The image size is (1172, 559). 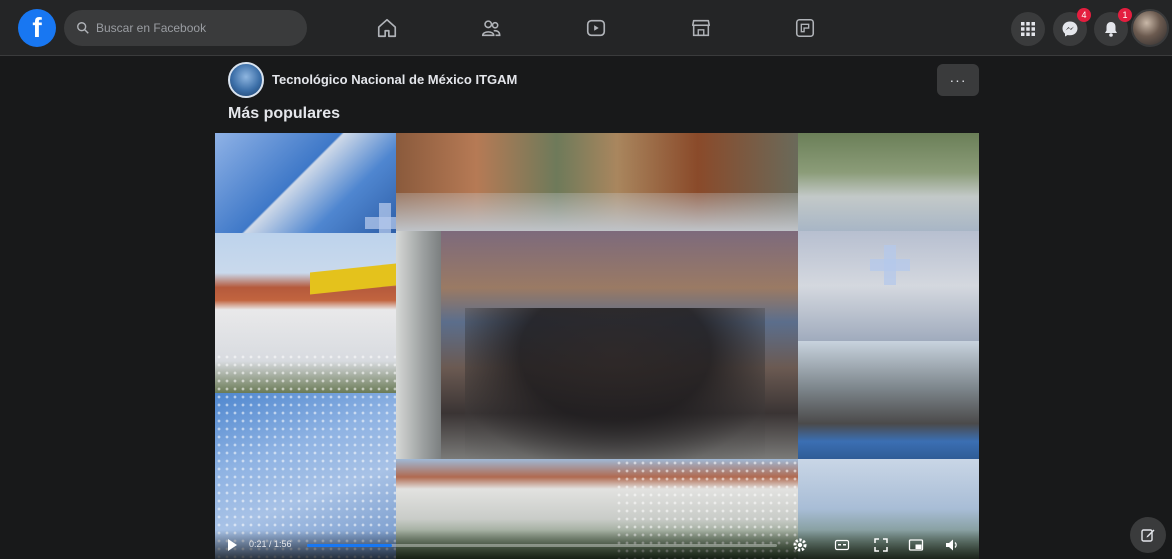 I want to click on top-navigation-bar: f 4 1, so click(x=586, y=28).